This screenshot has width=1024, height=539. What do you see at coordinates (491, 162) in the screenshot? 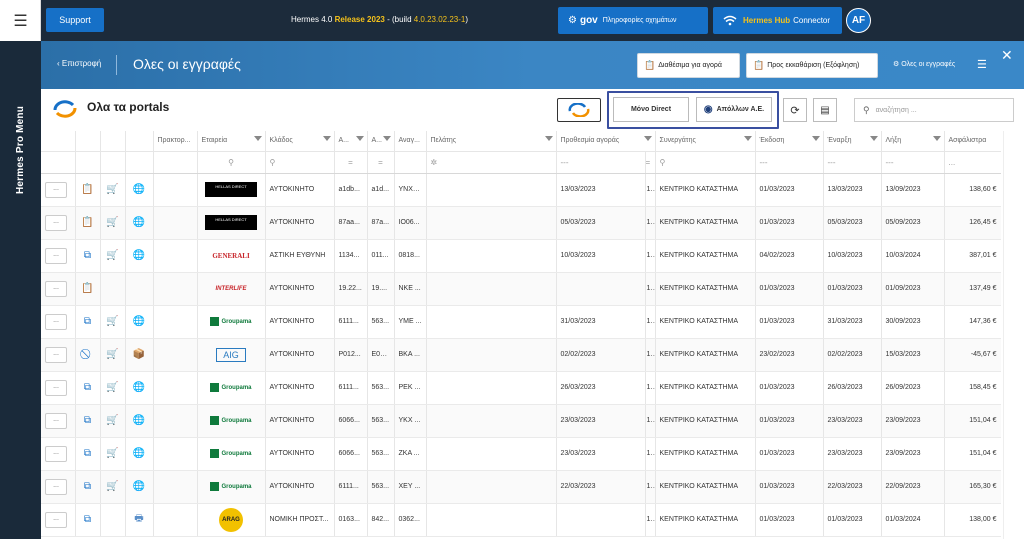
I see `client-filter-icon: ✲` at bounding box center [491, 162].